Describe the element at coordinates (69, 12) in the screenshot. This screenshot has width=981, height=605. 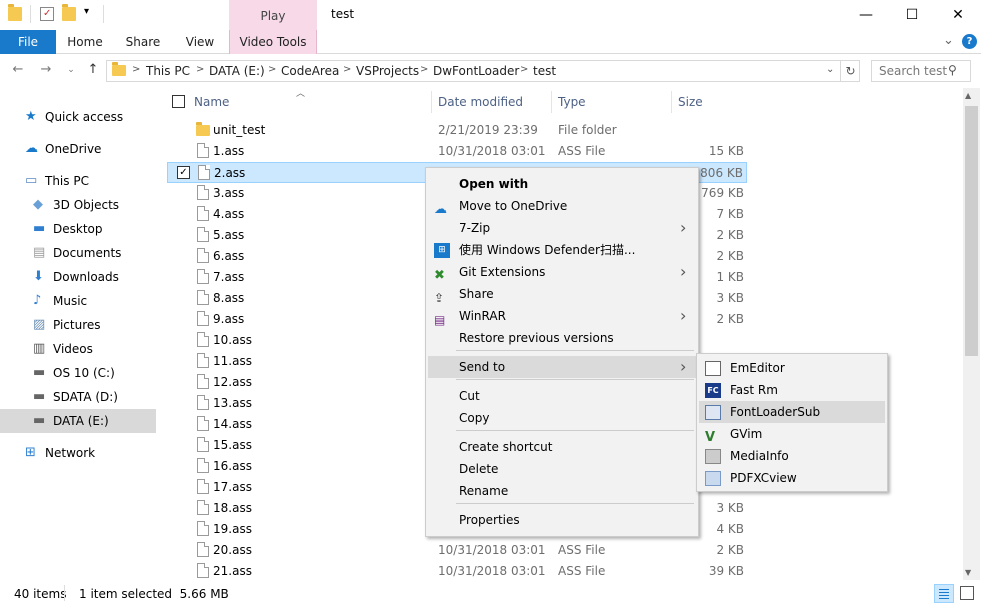
I see `new-folder-icon` at that location.